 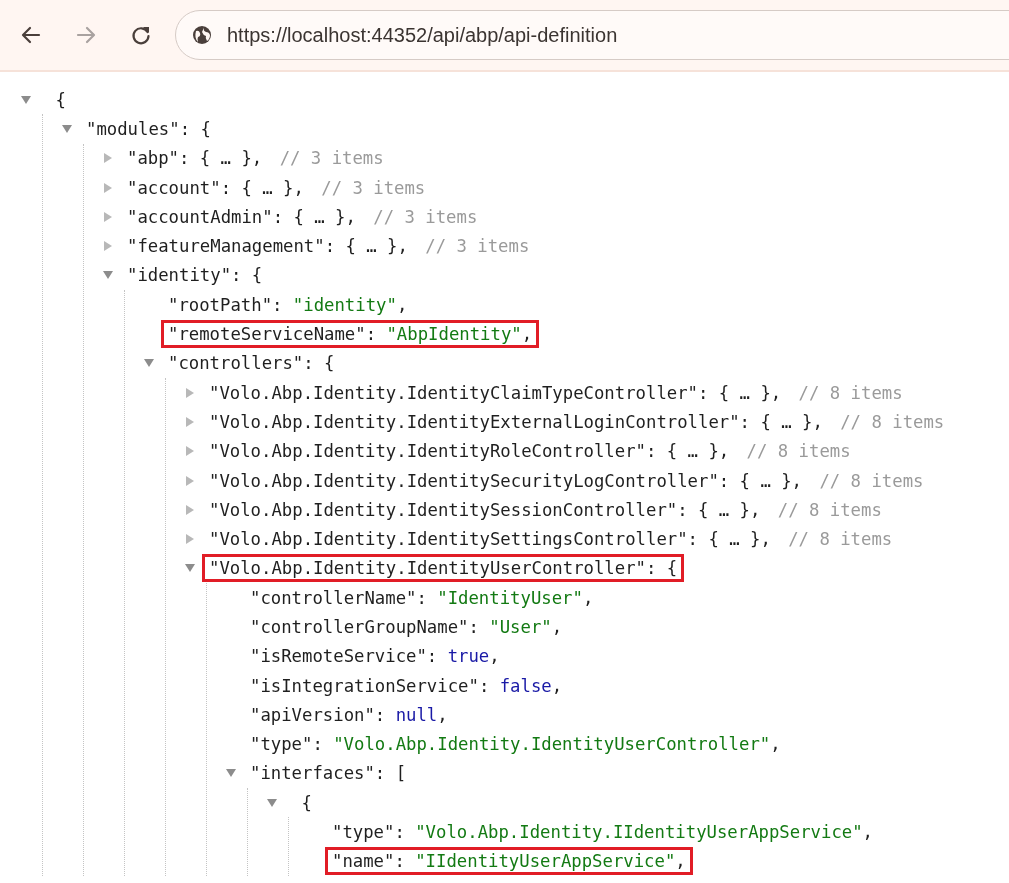 I want to click on json-key: "Volo.Abp.Identity.IdentityExternalLoginController":, so click(x=480, y=421).